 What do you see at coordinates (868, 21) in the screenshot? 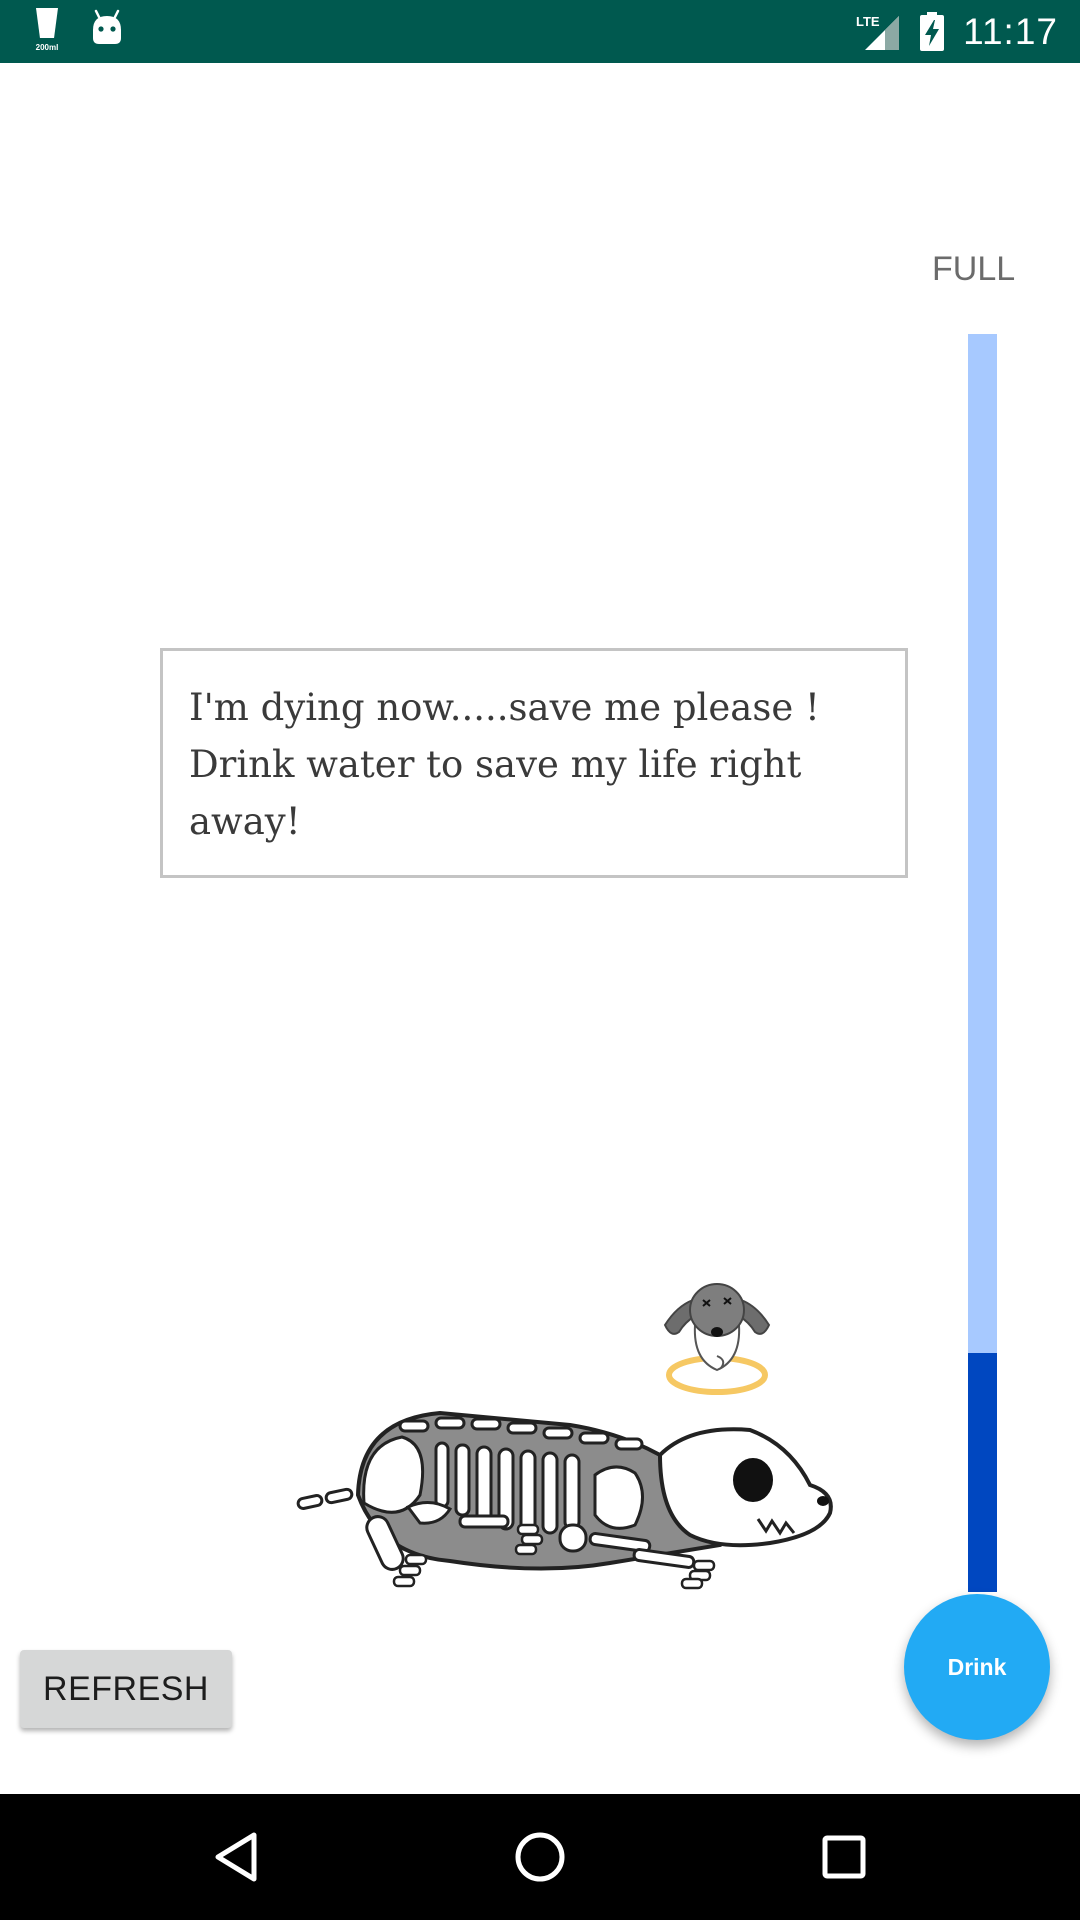
I see `network-label: LTE` at bounding box center [868, 21].